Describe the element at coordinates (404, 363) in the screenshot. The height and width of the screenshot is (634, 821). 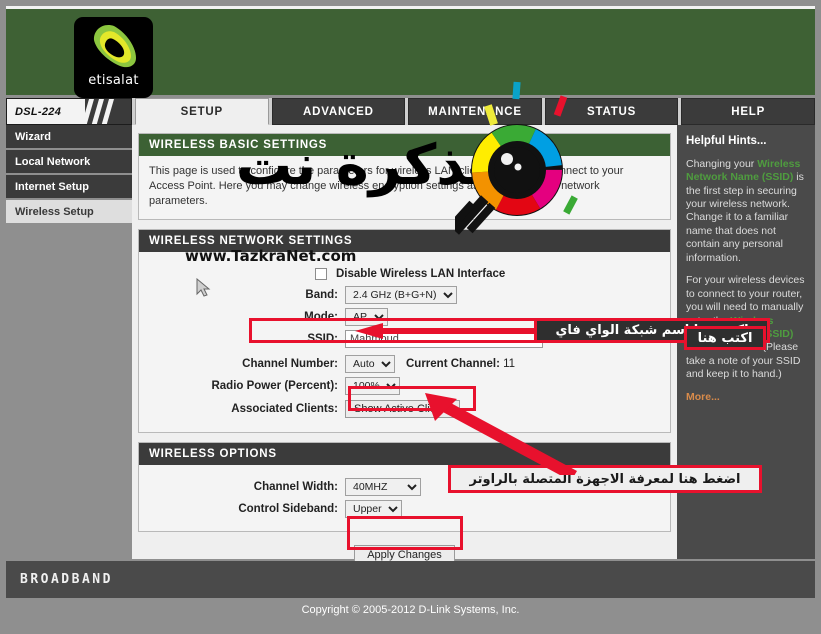
I see `channel-number-row: Channel Number: Auto Current Channel: 11` at that location.